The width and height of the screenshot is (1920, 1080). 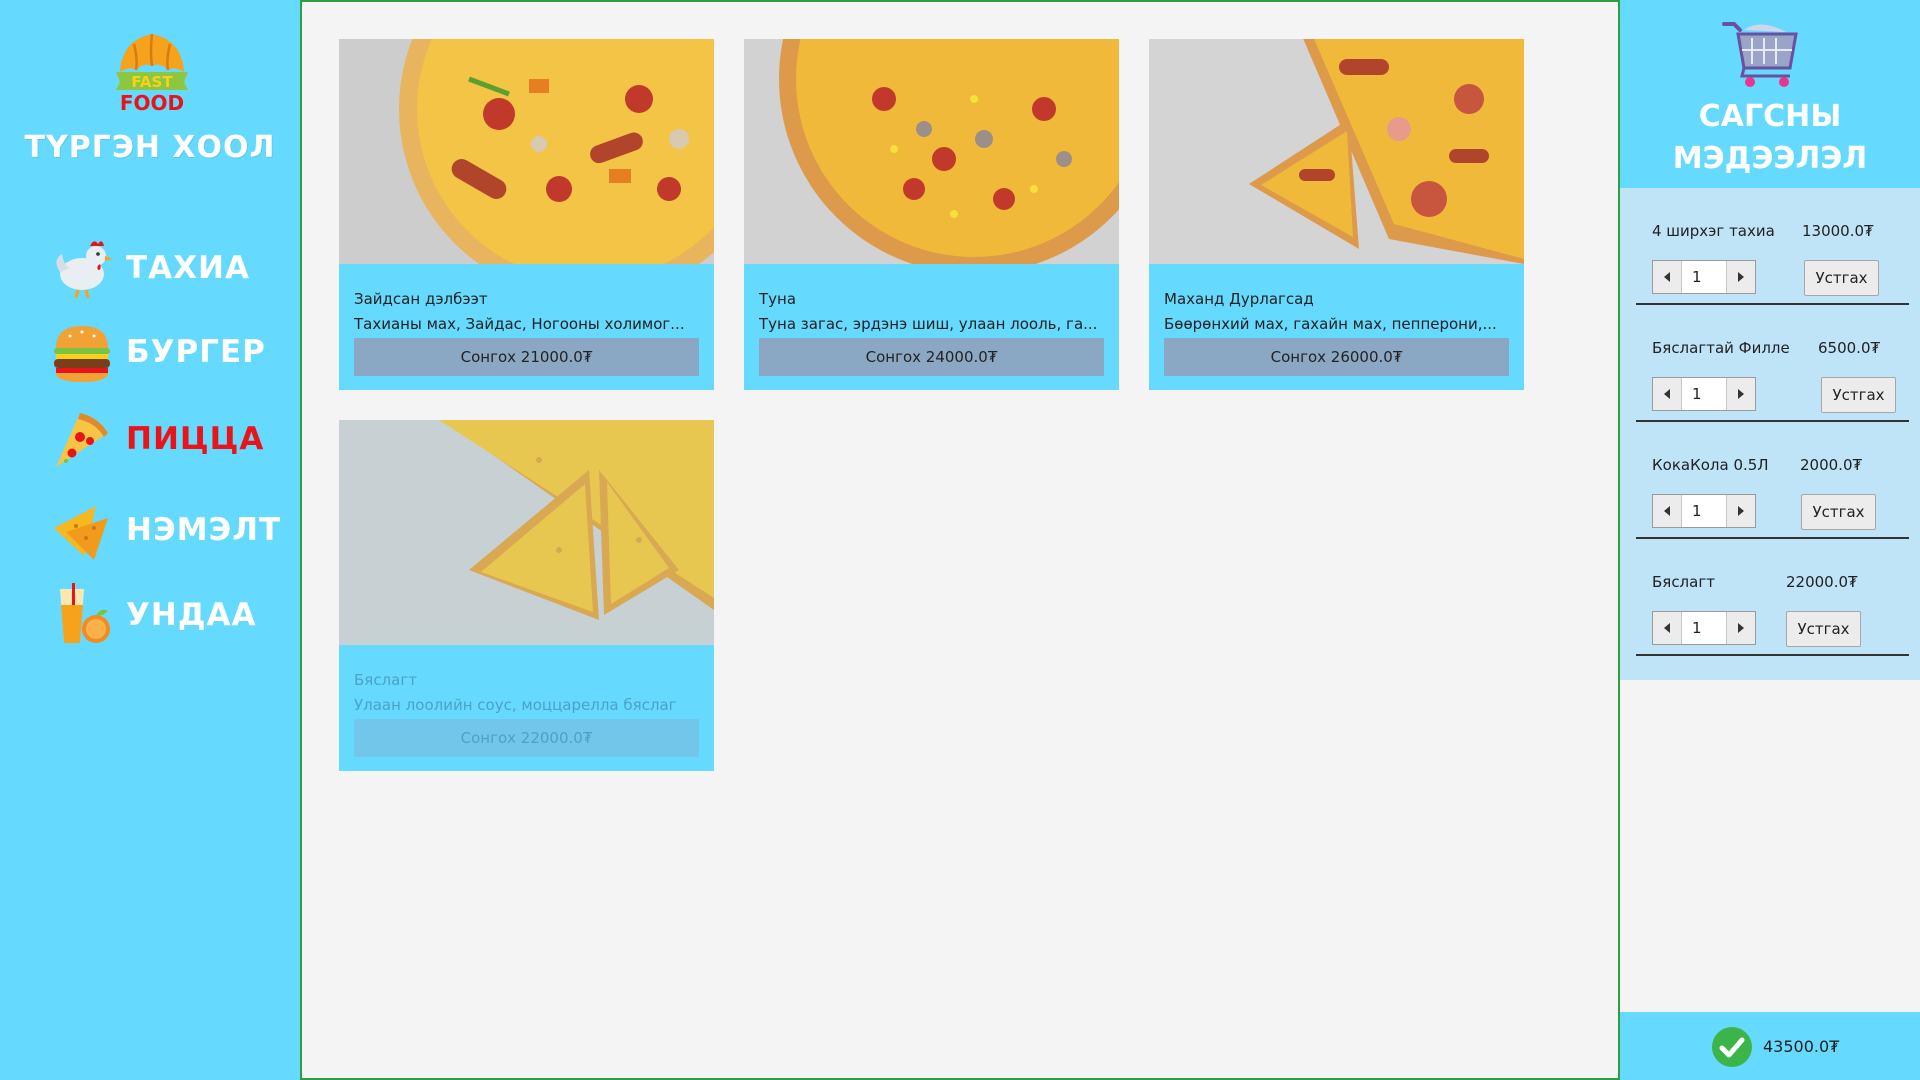 I want to click on nav-label-burger: БУРГЕР, so click(x=196, y=352).